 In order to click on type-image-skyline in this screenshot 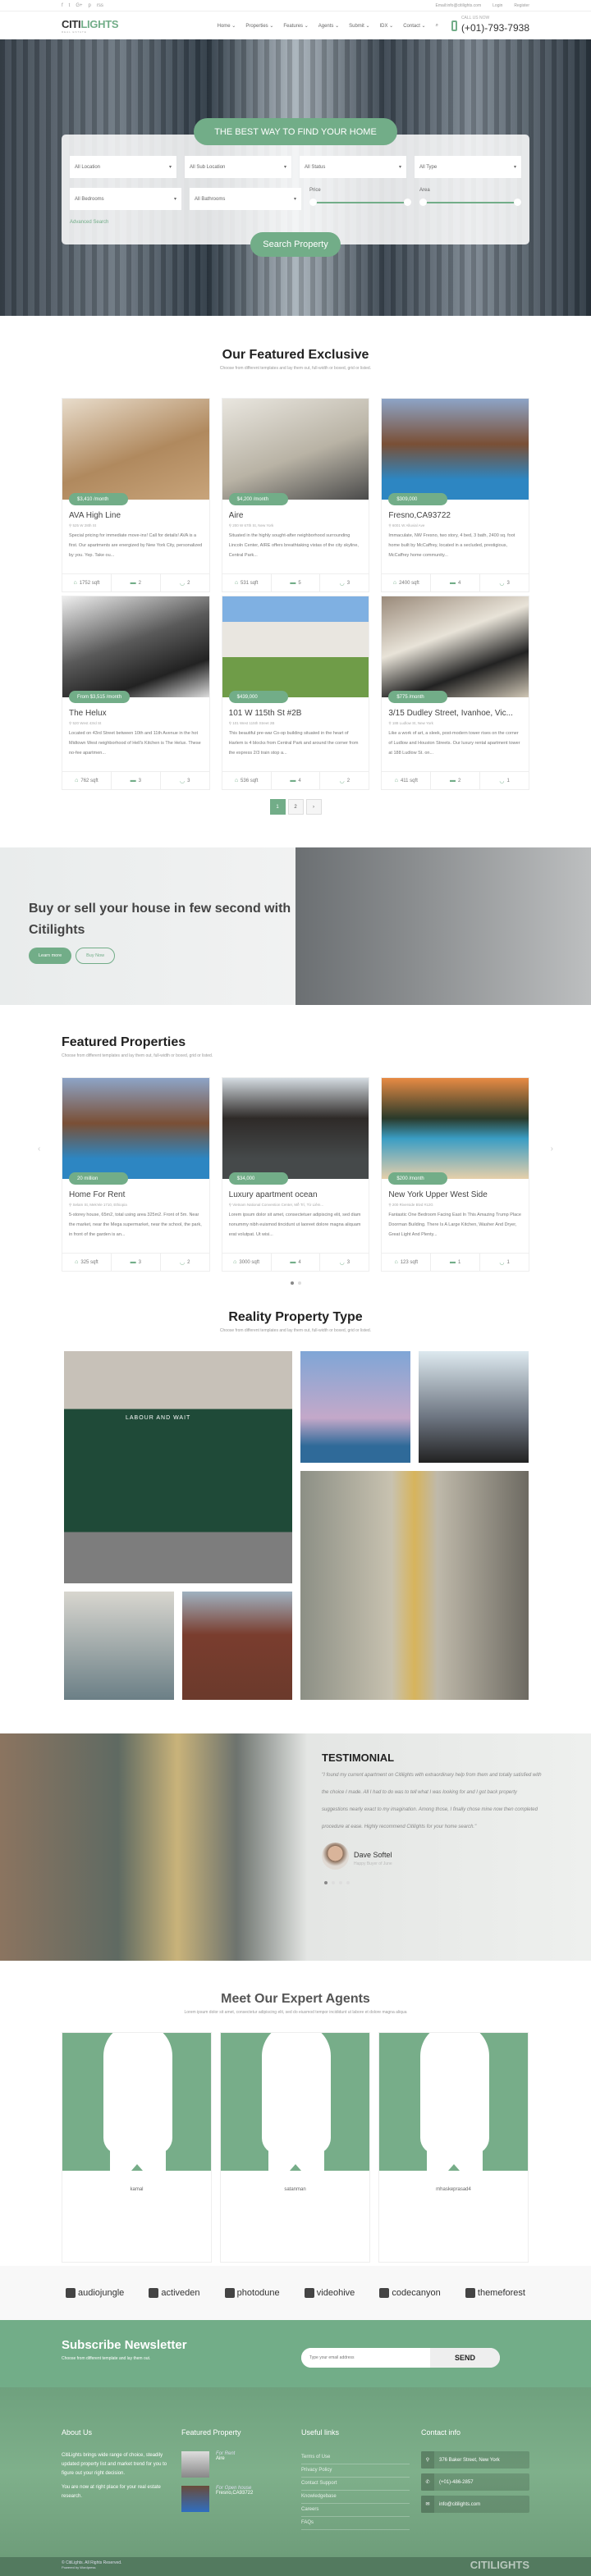, I will do `click(355, 1407)`.